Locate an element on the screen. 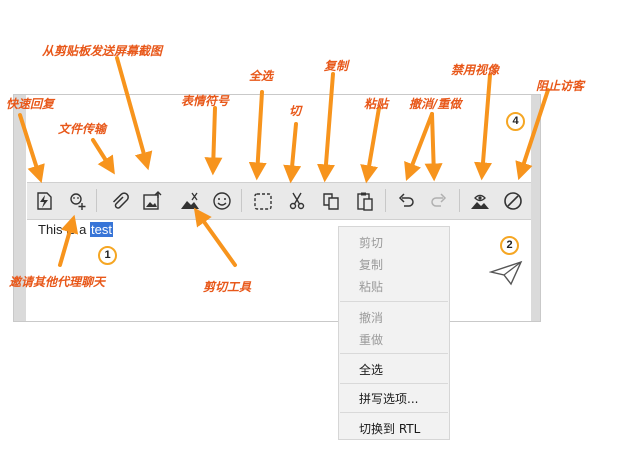  attach-file-button is located at coordinates (119, 201).